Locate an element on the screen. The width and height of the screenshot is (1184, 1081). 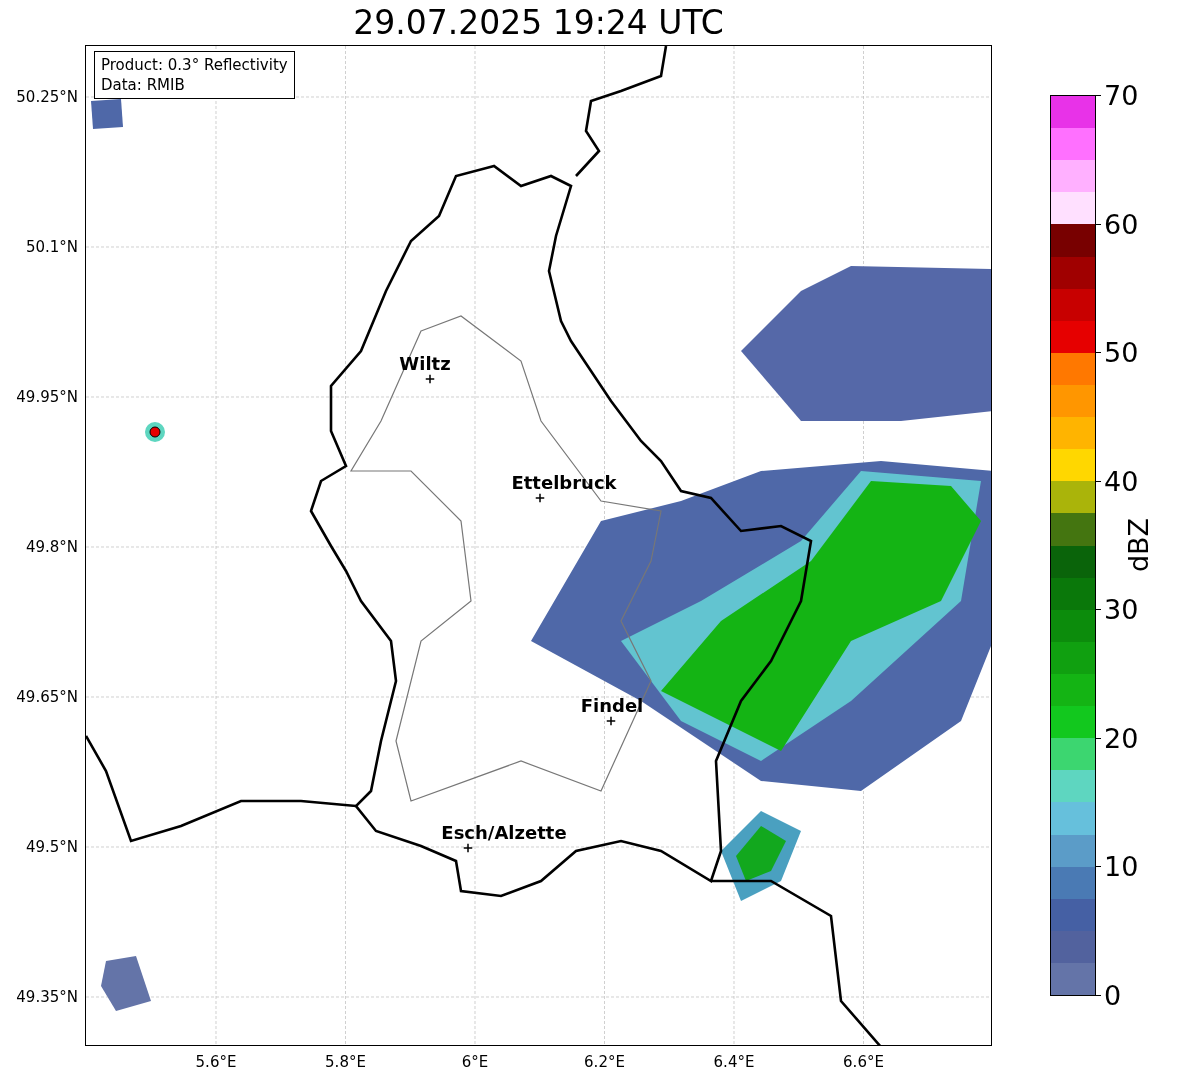
scale-label: 10 is located at coordinates (1121, 866).